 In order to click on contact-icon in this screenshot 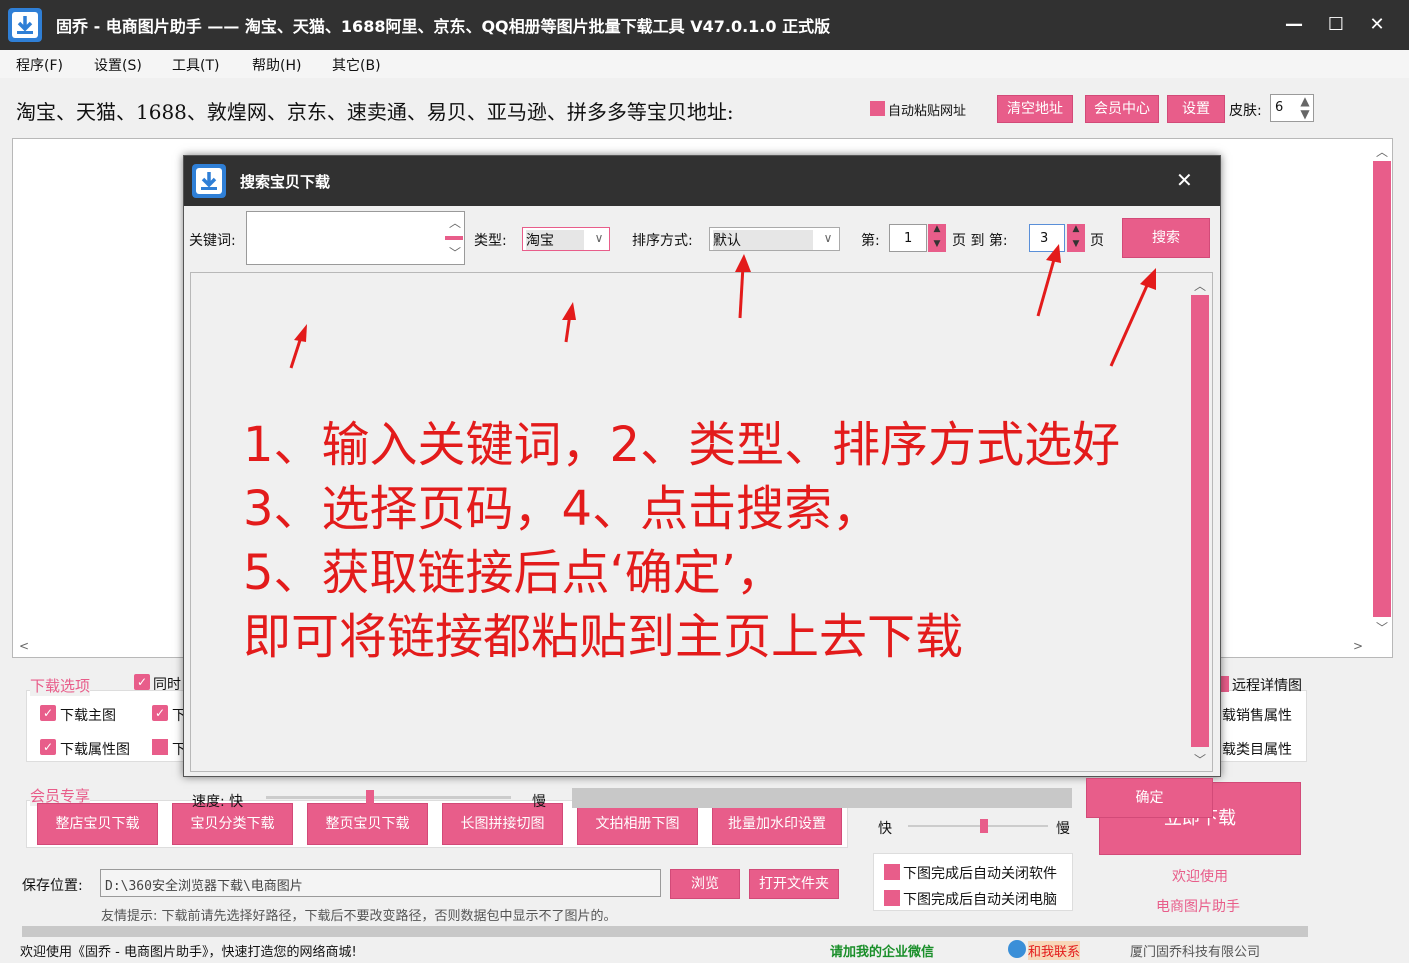, I will do `click(1017, 949)`.